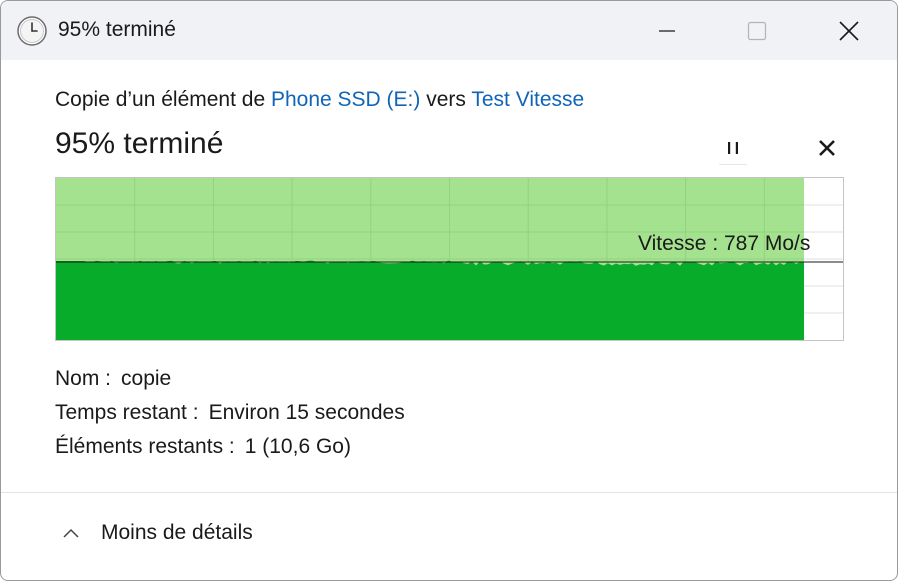 Image resolution: width=898 pixels, height=581 pixels. I want to click on close-button, so click(849, 30).